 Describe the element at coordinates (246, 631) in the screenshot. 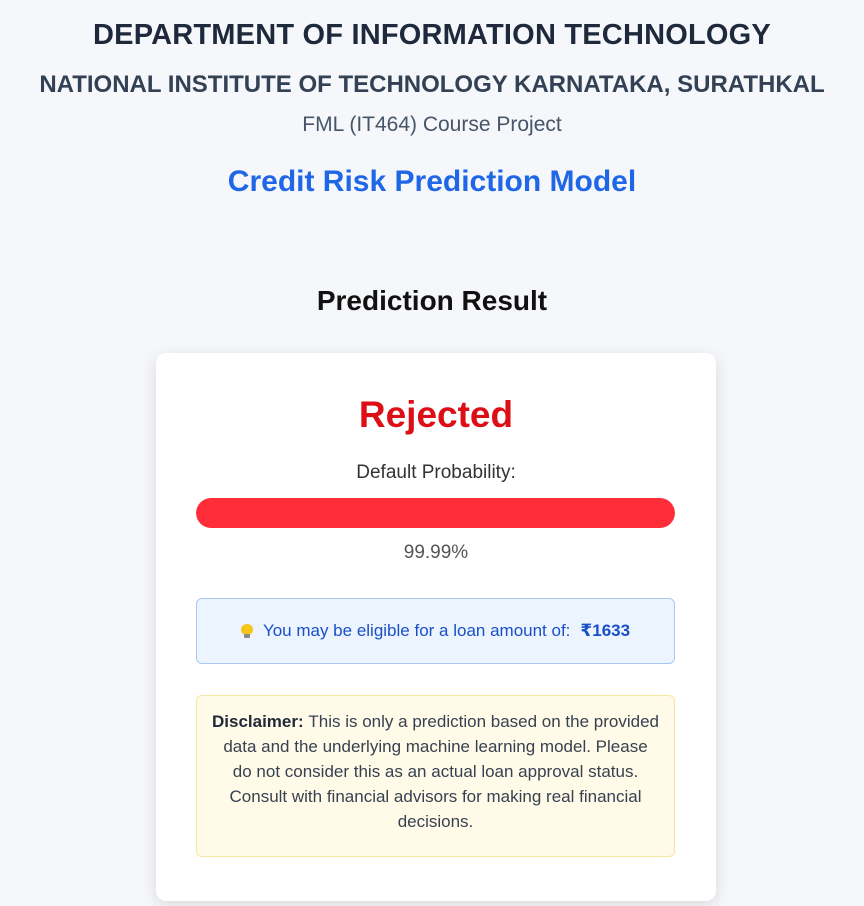

I see `lightbulb-icon` at that location.